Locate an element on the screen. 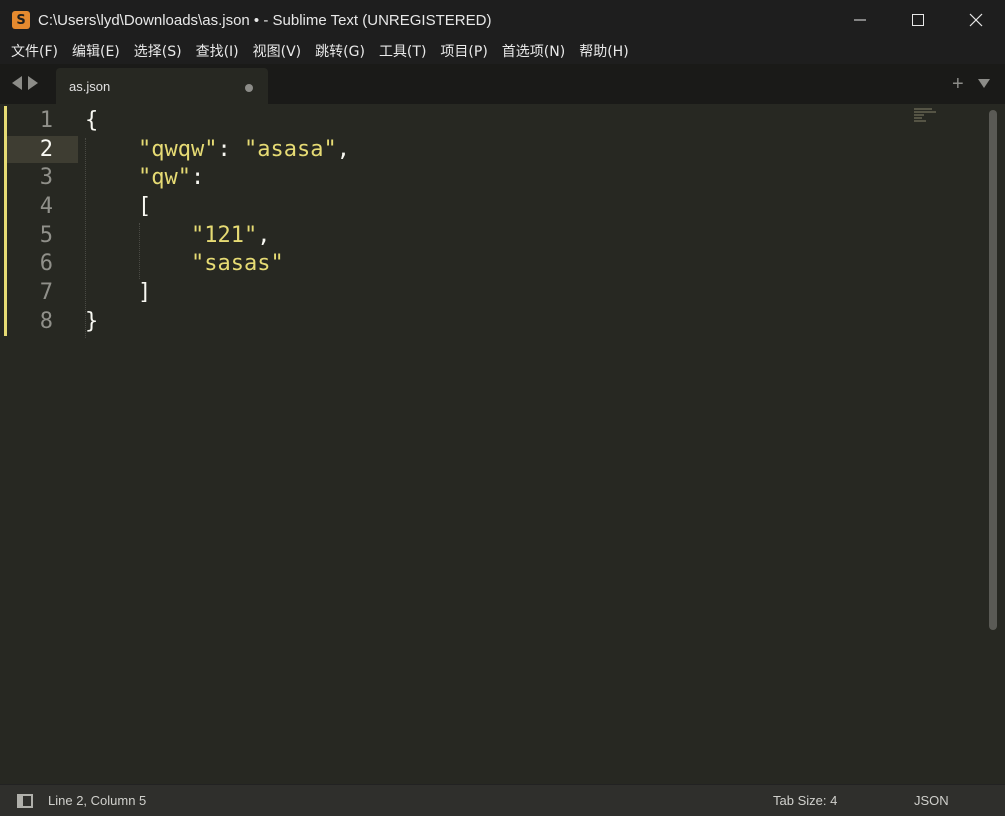  menu-project: 项目(P) is located at coordinates (463, 52).